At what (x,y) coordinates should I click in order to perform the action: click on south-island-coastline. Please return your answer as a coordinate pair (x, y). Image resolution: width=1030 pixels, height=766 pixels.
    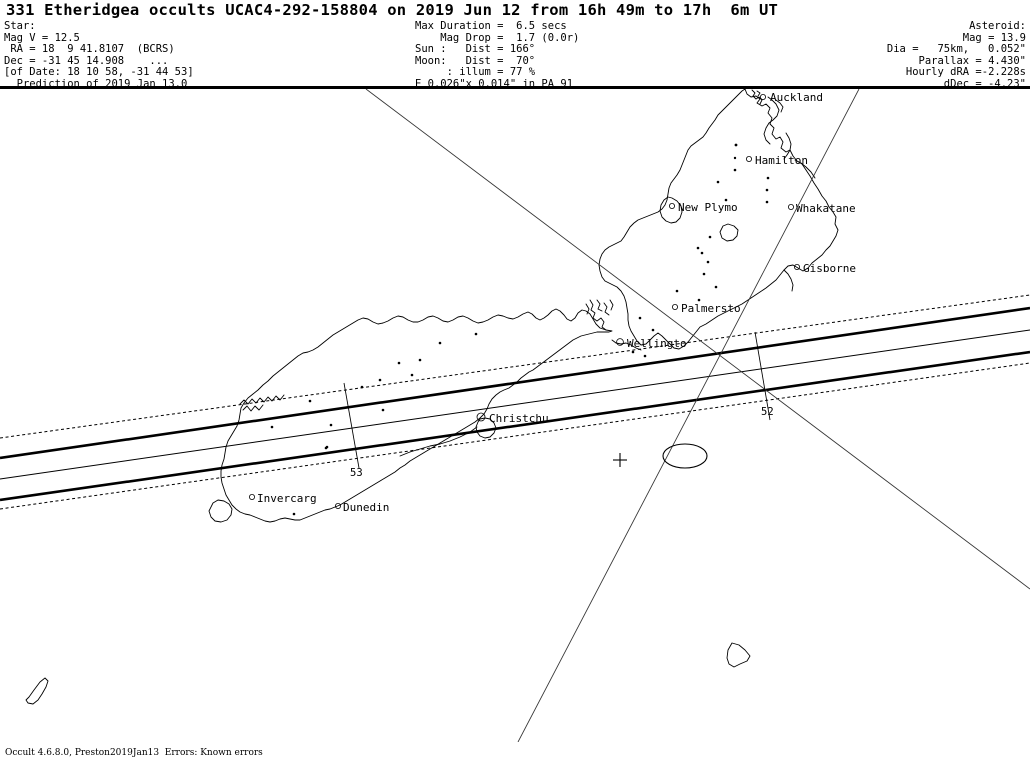
    Looking at the image, I should click on (411, 411).